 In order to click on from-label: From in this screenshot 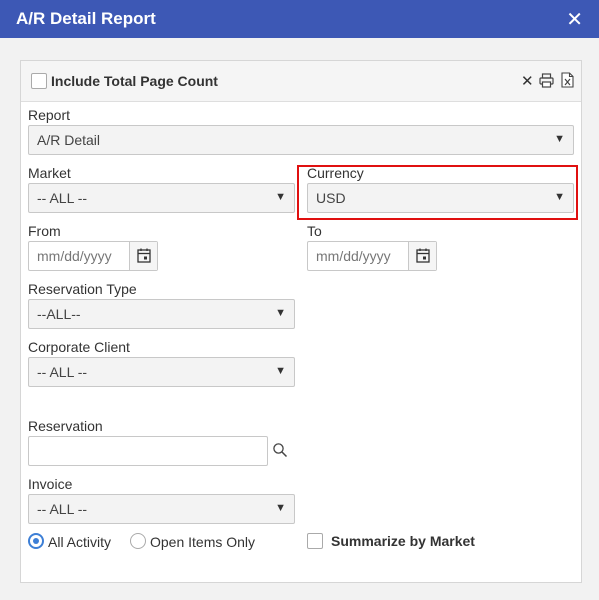, I will do `click(44, 231)`.